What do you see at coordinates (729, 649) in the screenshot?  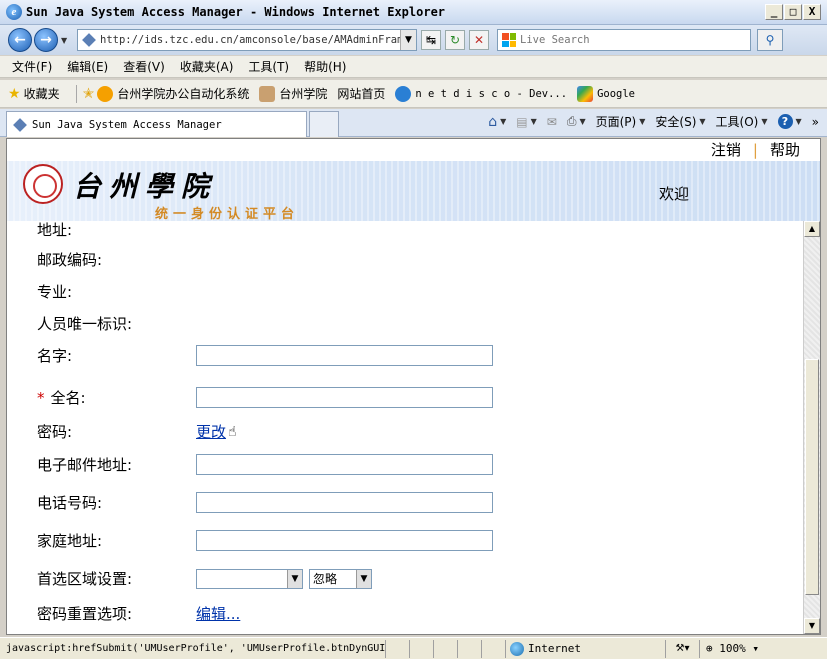 I see `zoom-control: ⊕ 100% ▾` at bounding box center [729, 649].